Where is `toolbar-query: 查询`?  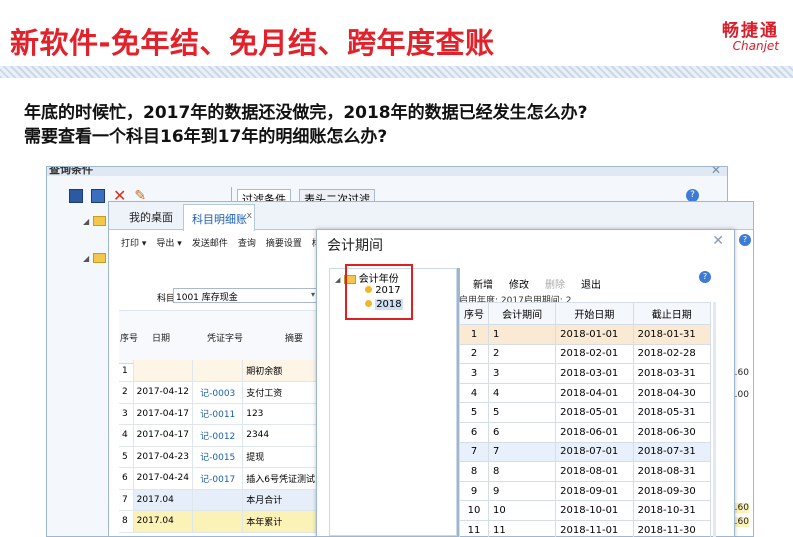
toolbar-query: 查询 is located at coordinates (247, 242).